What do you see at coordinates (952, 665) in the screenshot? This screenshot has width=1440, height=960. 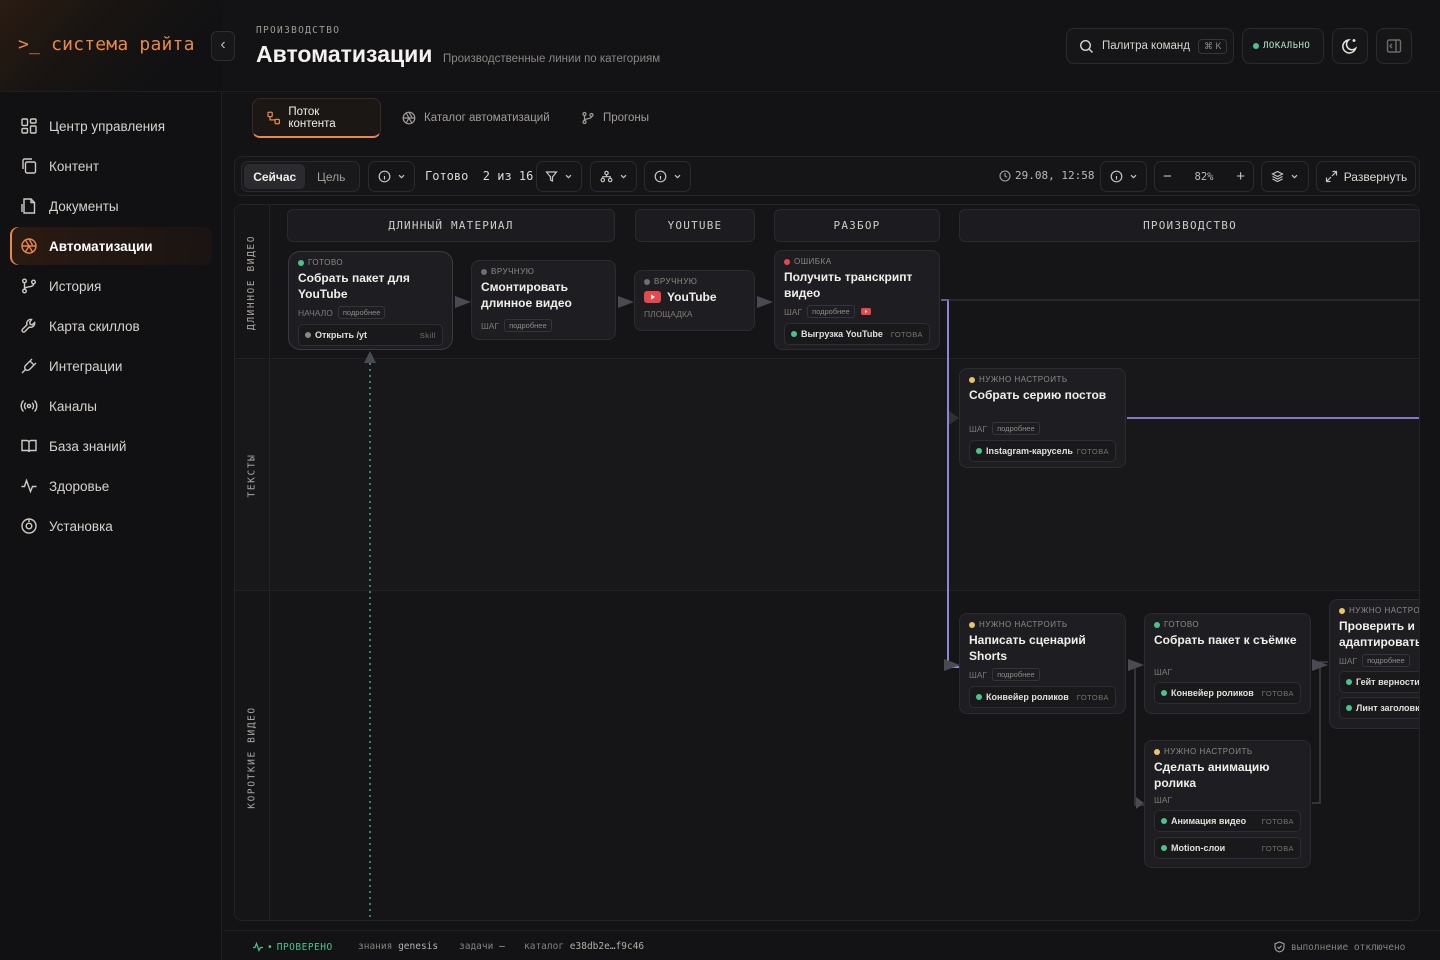 I see `arrow-to-shorts` at bounding box center [952, 665].